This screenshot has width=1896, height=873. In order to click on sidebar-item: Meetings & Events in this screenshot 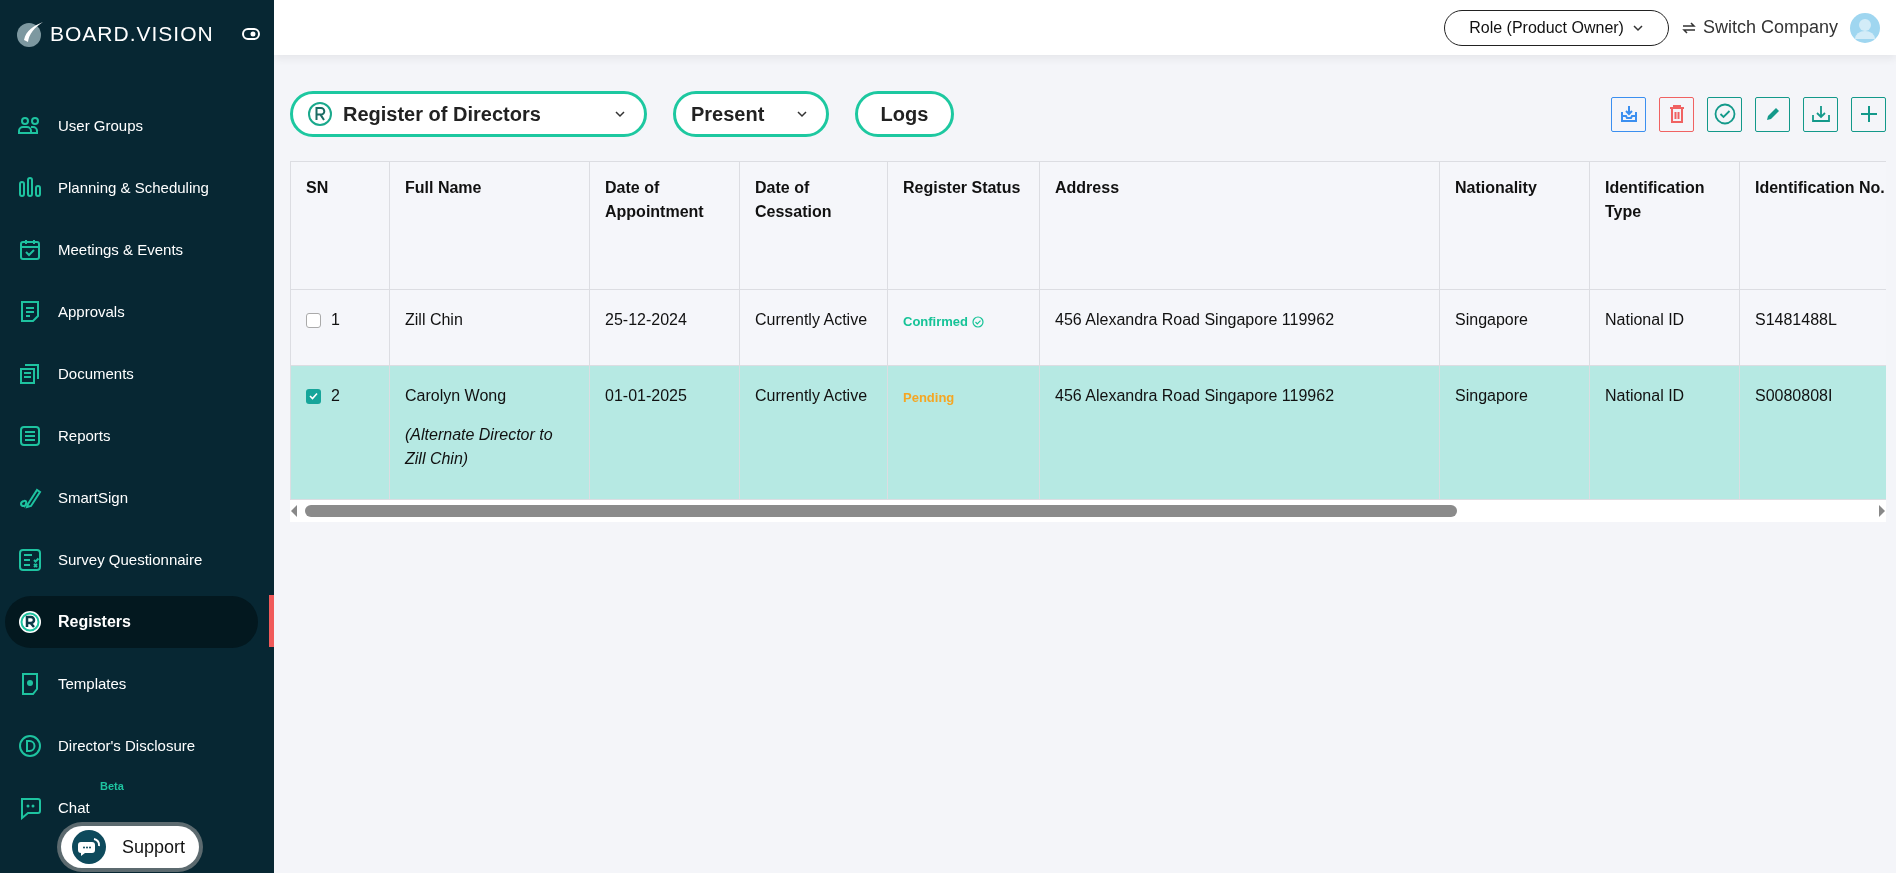, I will do `click(131, 250)`.